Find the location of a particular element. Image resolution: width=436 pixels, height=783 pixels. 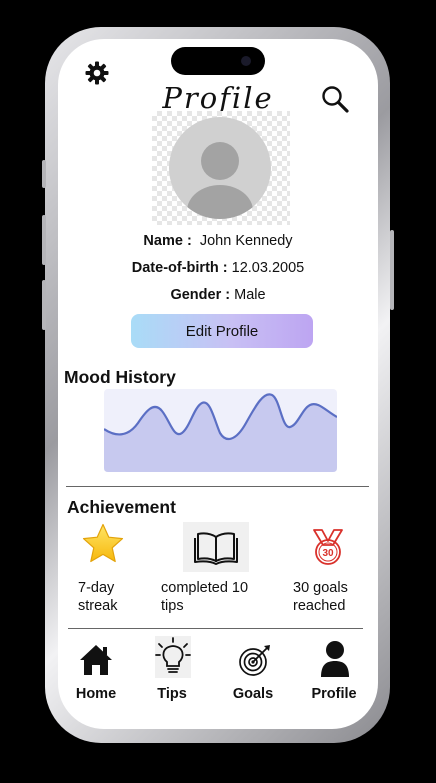

nav-label-goals: Goals is located at coordinates (253, 694).